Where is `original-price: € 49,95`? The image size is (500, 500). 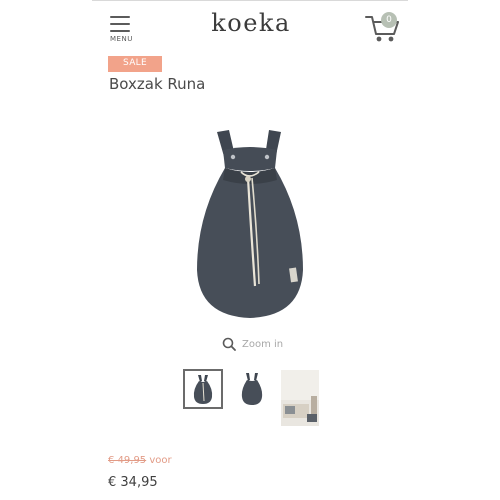
original-price: € 49,95 is located at coordinates (127, 460).